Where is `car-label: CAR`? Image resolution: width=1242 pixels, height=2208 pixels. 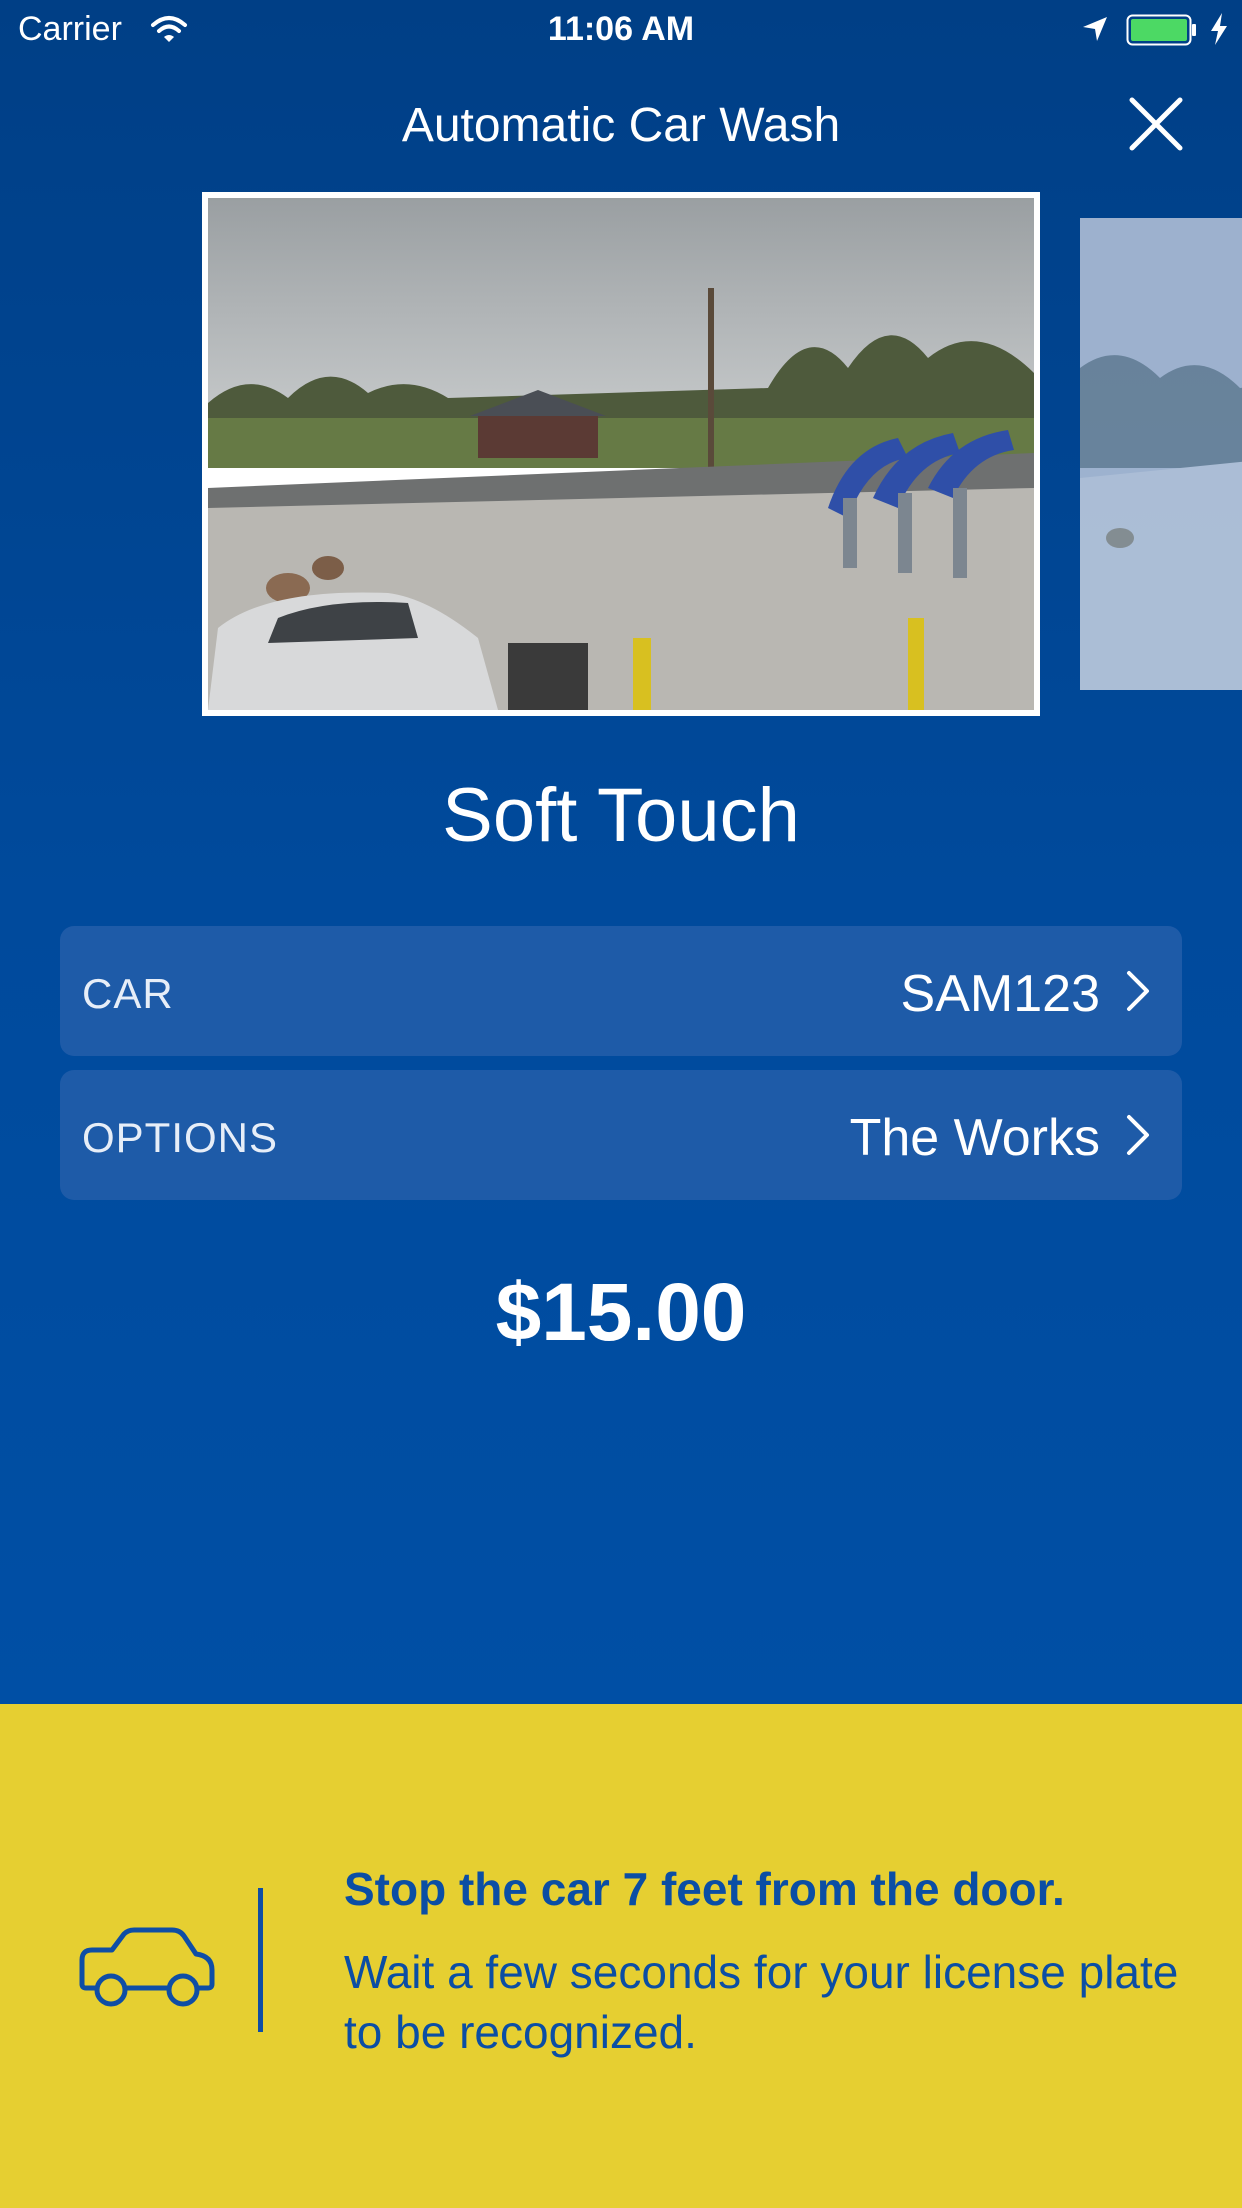
car-label: CAR is located at coordinates (128, 993).